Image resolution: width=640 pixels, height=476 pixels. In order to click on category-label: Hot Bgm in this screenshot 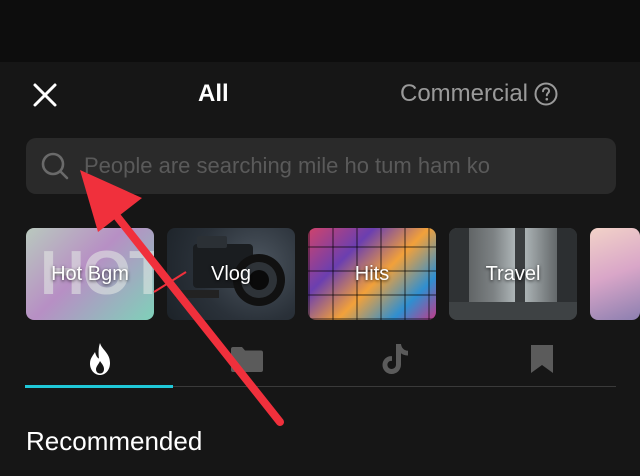, I will do `click(90, 273)`.